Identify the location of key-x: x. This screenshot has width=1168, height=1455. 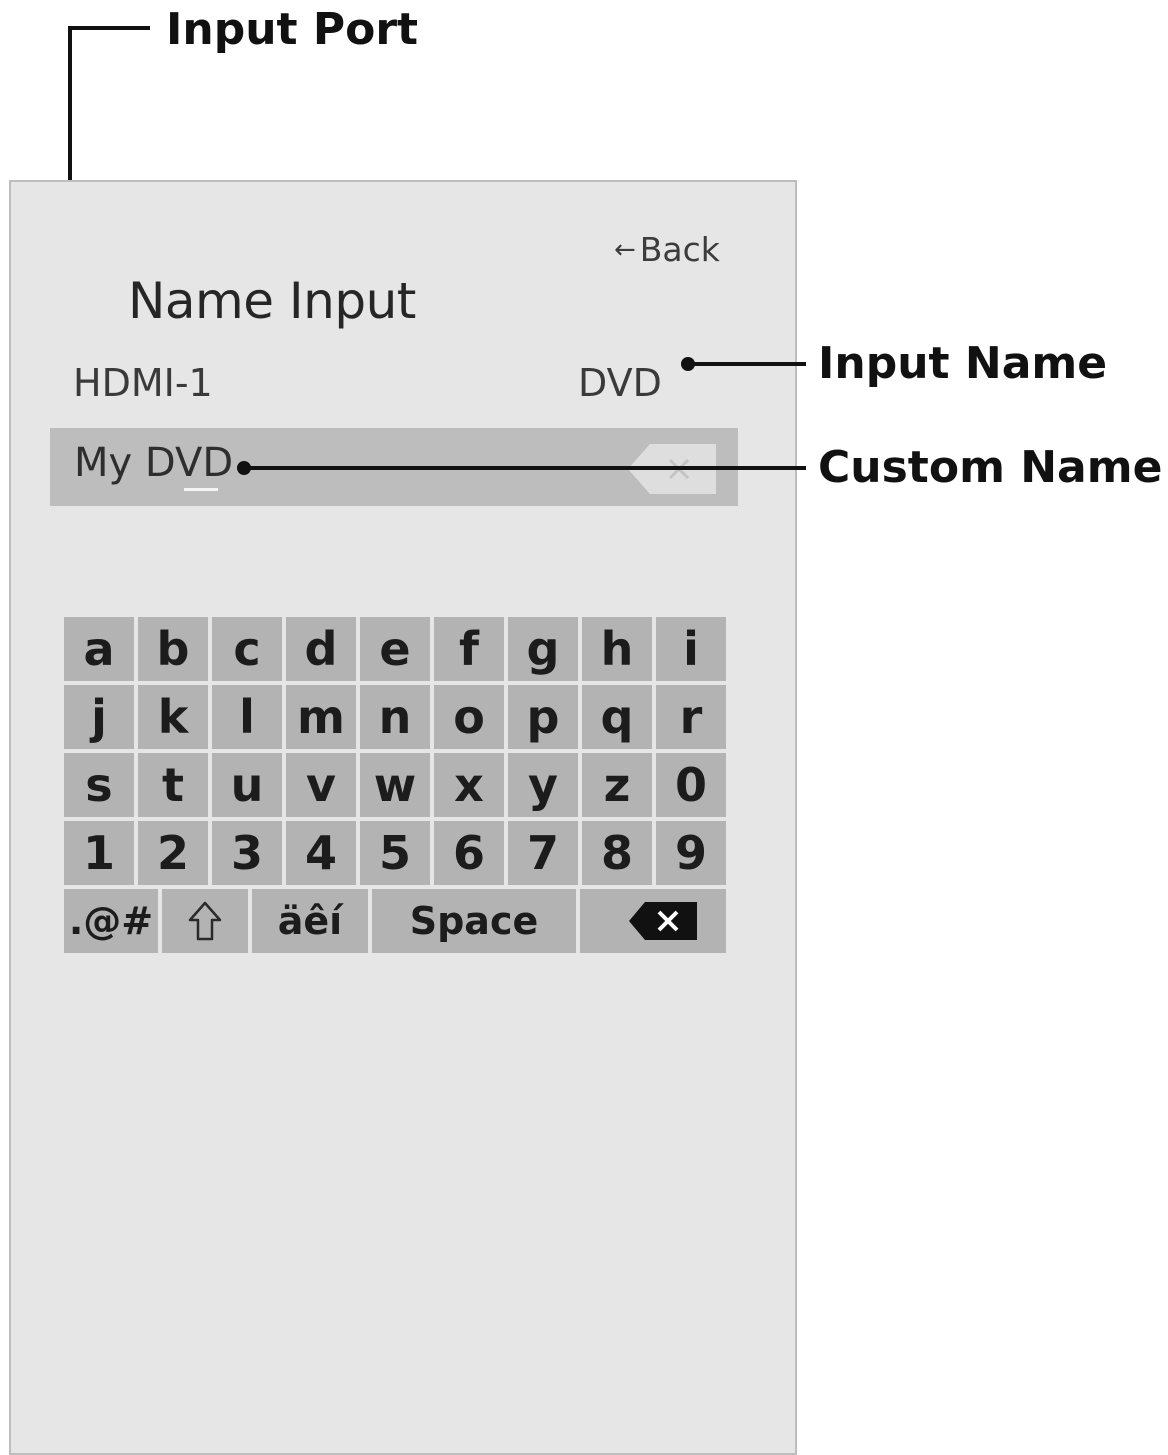
(469, 785).